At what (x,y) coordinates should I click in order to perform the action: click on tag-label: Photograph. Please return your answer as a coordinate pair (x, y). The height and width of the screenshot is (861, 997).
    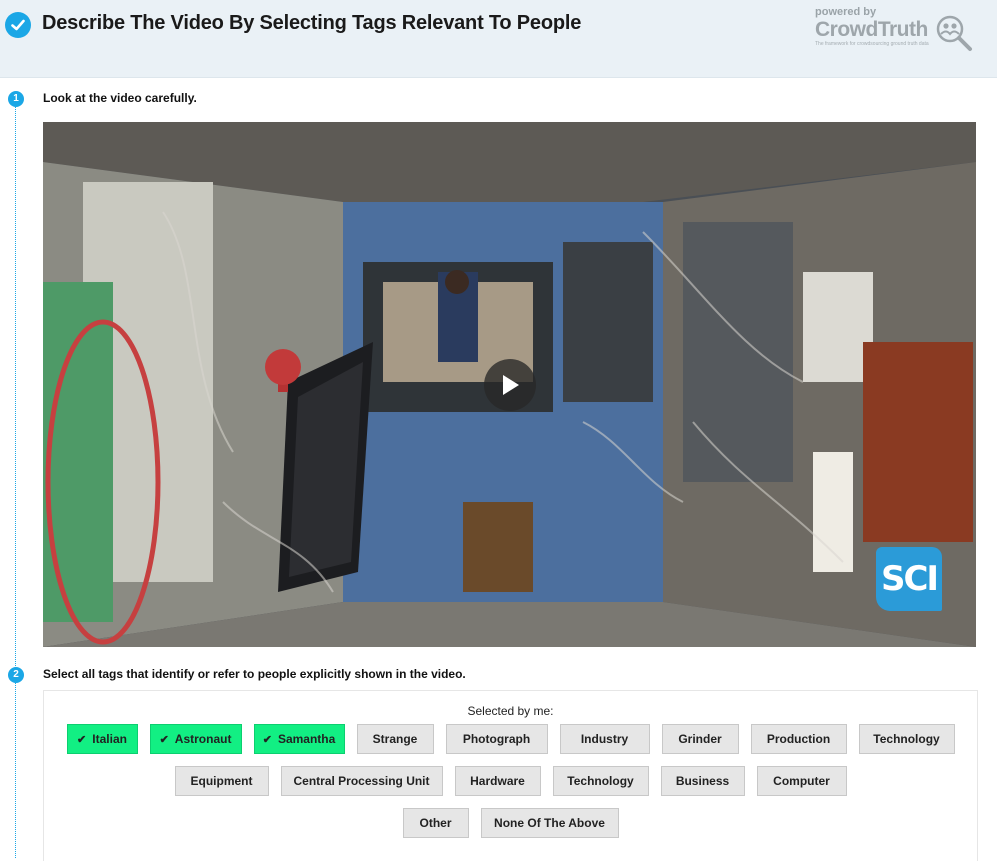
    Looking at the image, I should click on (496, 739).